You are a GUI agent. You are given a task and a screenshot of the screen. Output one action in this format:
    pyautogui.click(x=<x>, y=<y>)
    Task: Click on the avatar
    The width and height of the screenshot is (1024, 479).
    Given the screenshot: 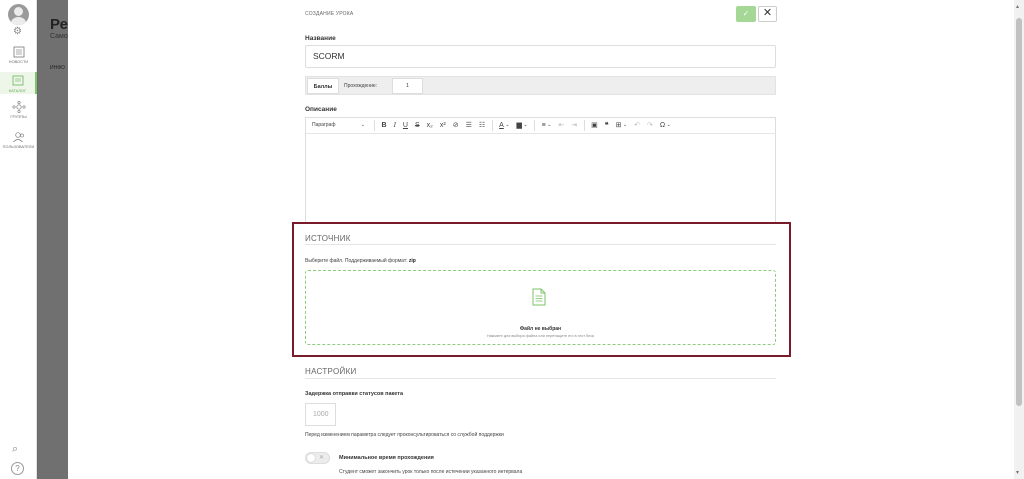 What is the action you would take?
    pyautogui.click(x=18, y=14)
    